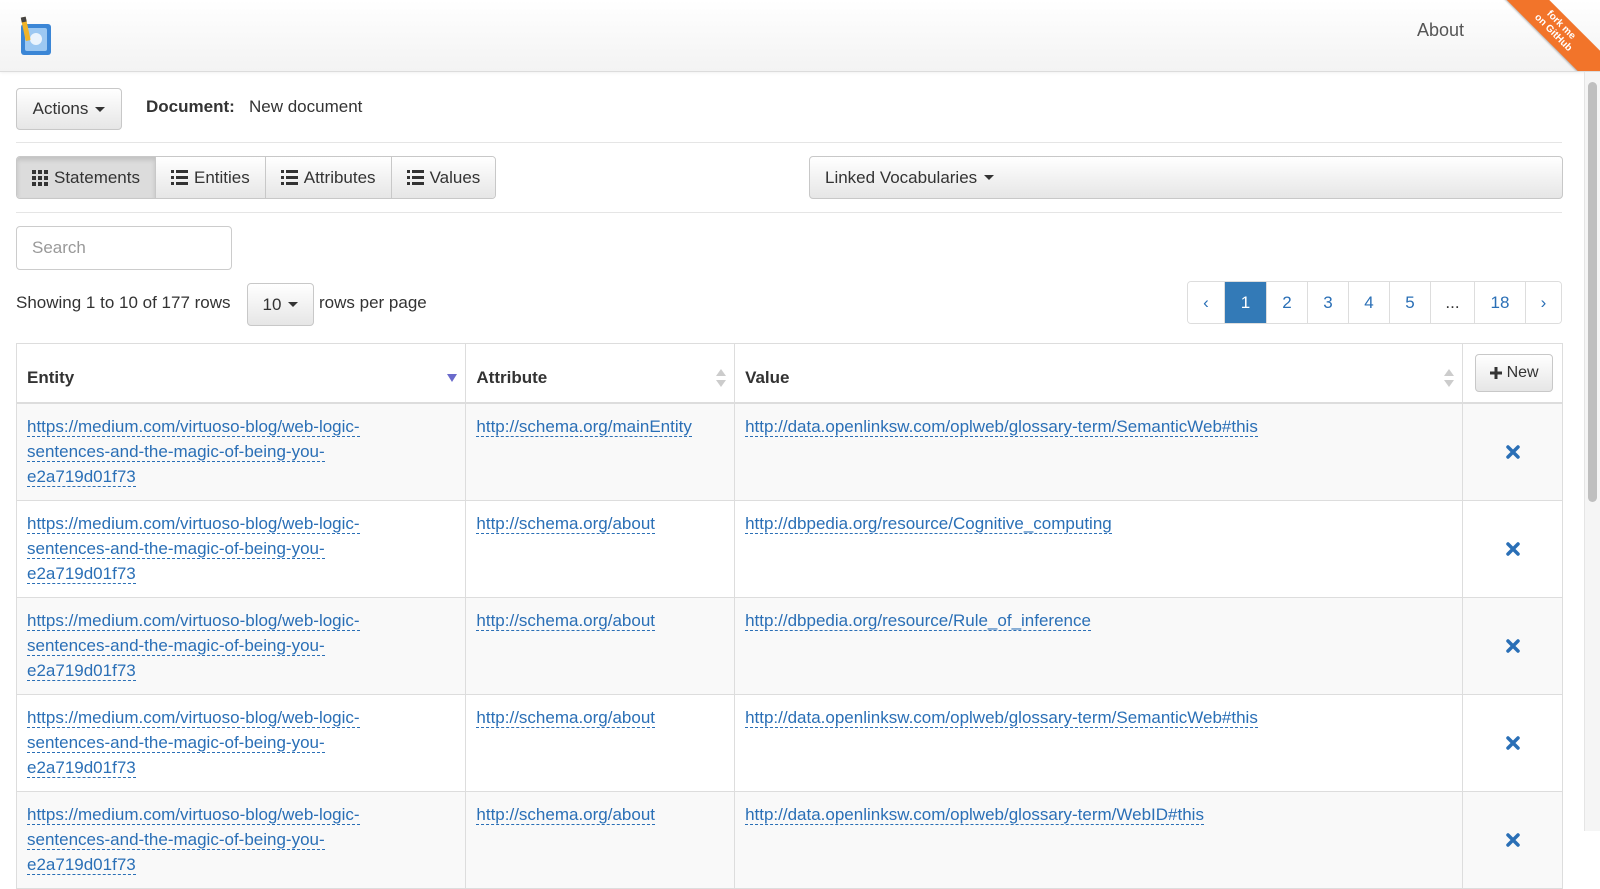  I want to click on rows-per-page-select: 10, so click(280, 304).